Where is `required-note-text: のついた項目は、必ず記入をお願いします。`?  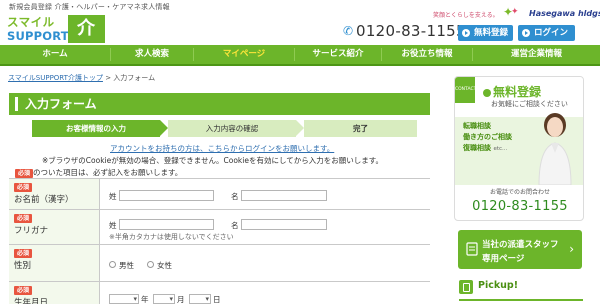
required-note-text: のついた項目は、必ず記入をお願いします。 is located at coordinates (108, 172).